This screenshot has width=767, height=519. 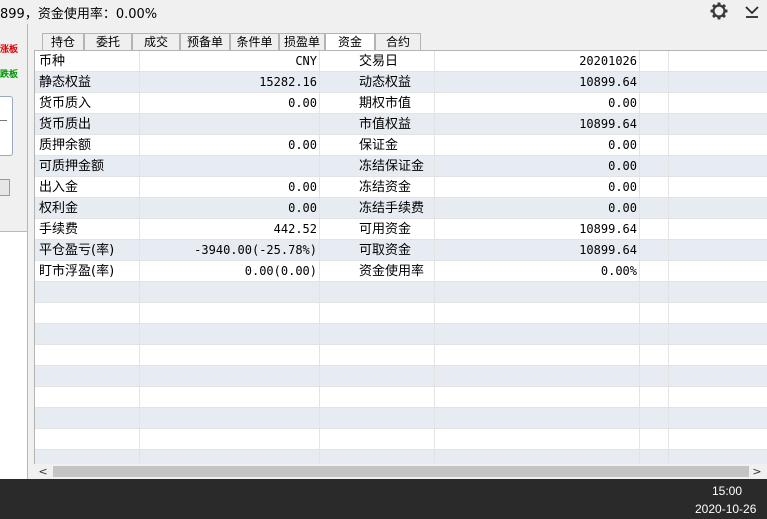 What do you see at coordinates (727, 491) in the screenshot?
I see `clock-time: 15:00` at bounding box center [727, 491].